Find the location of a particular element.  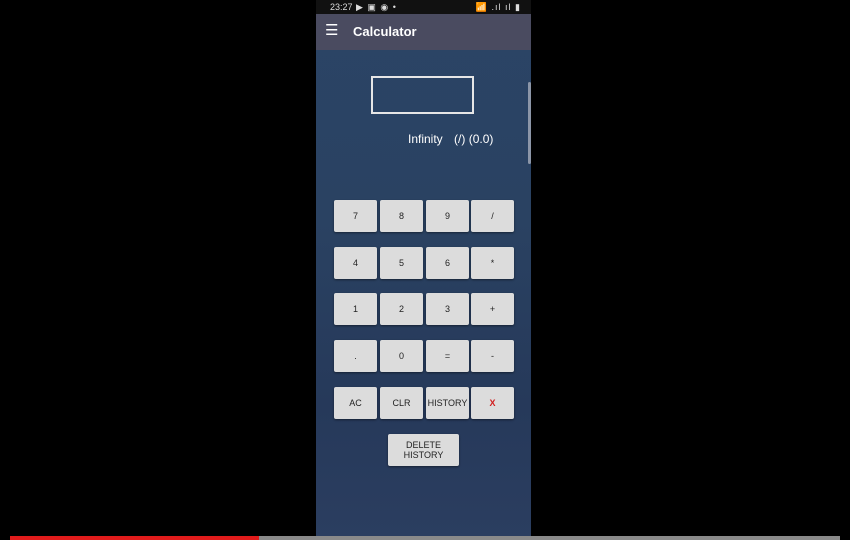

clr-button: CLR is located at coordinates (401, 403).